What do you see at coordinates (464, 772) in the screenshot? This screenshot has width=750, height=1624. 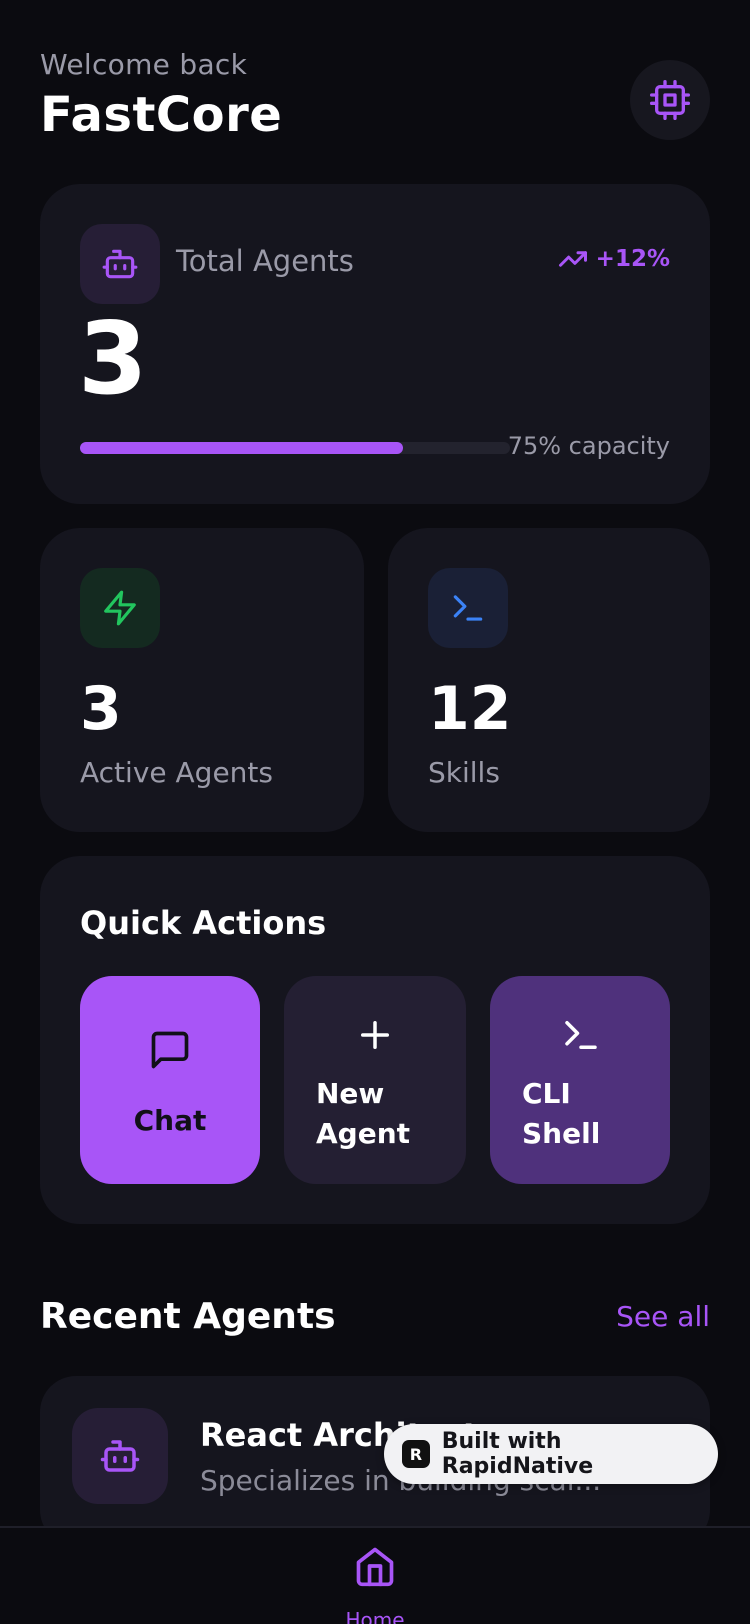 I see `skills-label: Skills` at bounding box center [464, 772].